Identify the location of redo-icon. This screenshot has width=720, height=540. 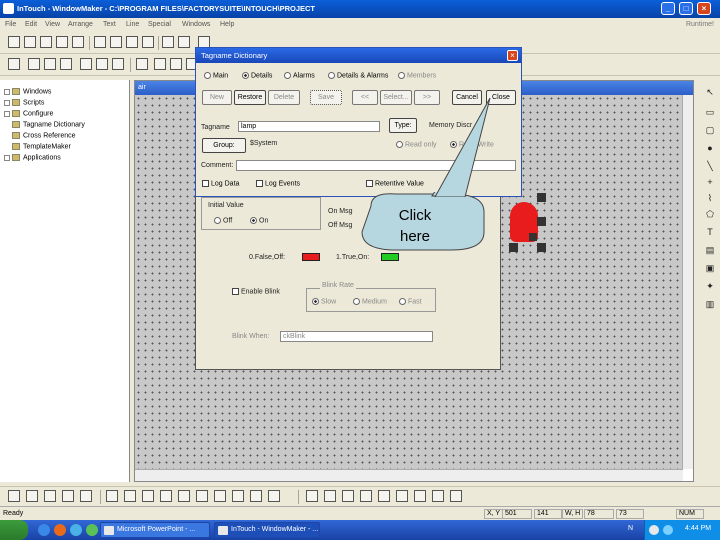
(184, 42).